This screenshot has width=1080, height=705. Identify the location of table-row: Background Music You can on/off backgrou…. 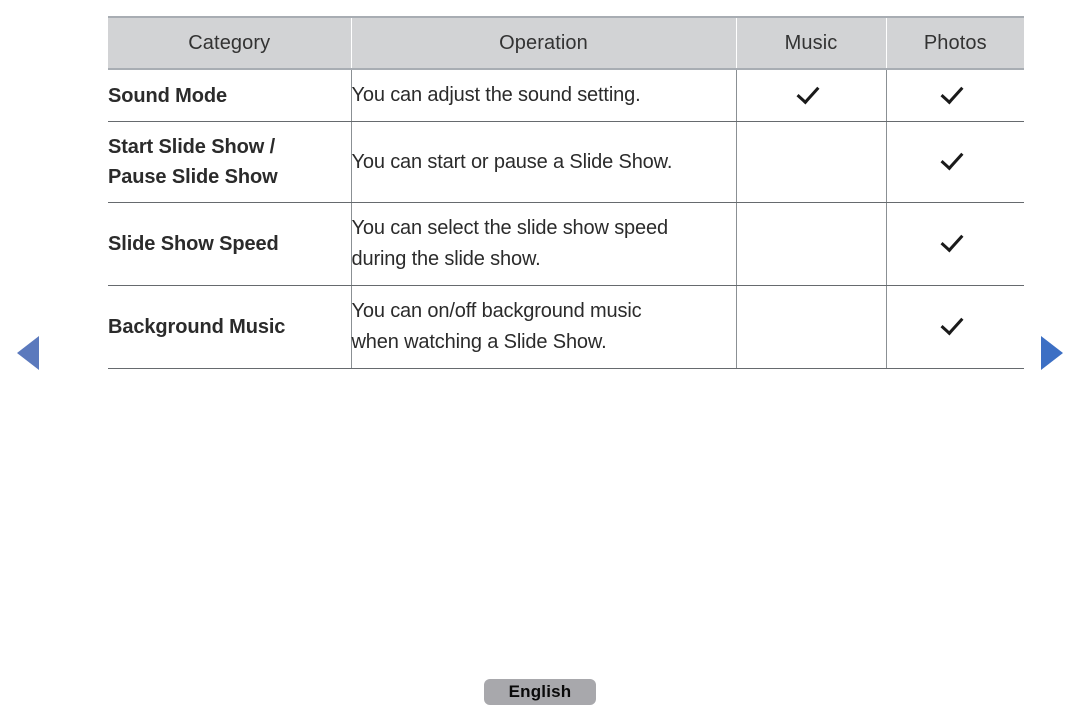
(566, 327).